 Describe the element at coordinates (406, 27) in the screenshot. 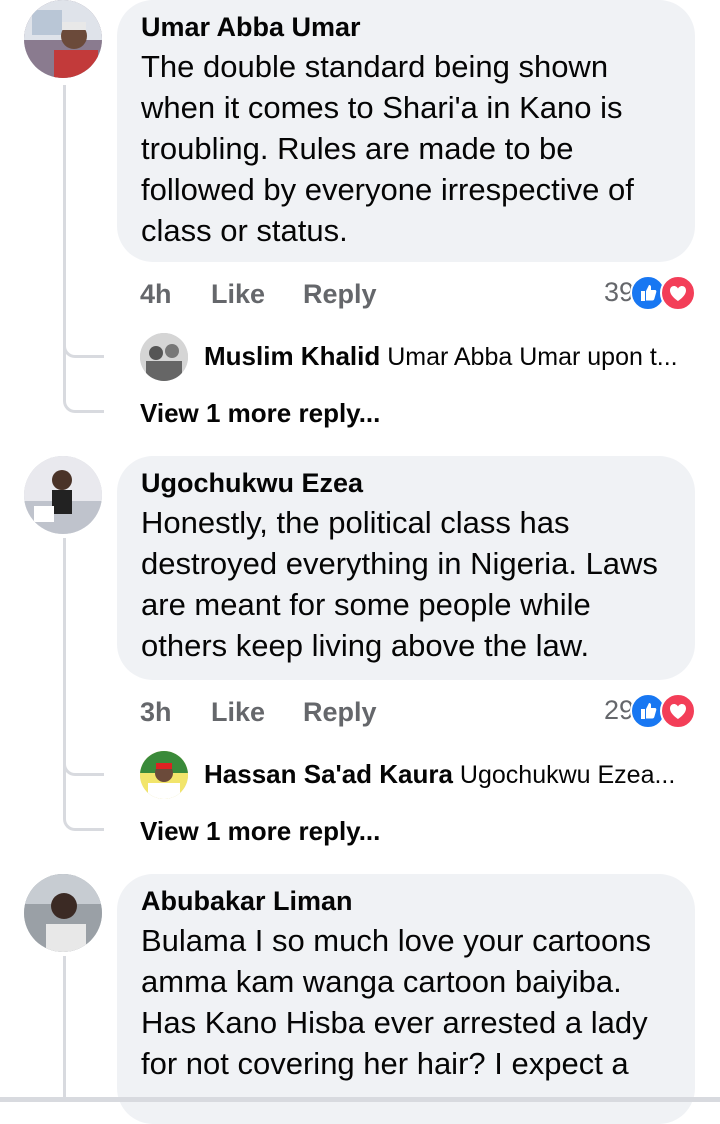

I see `comment-author: Umar Abba Umar` at that location.